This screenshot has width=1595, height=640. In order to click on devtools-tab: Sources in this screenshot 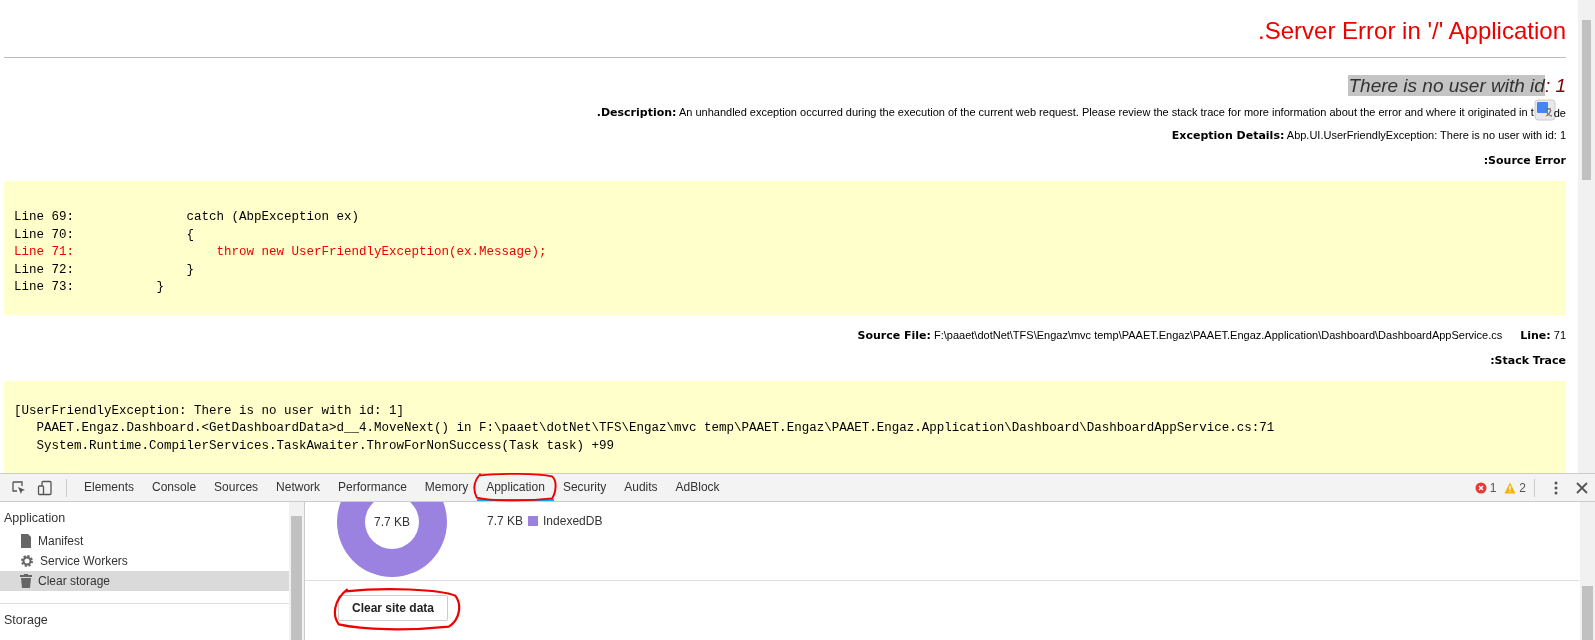, I will do `click(236, 487)`.